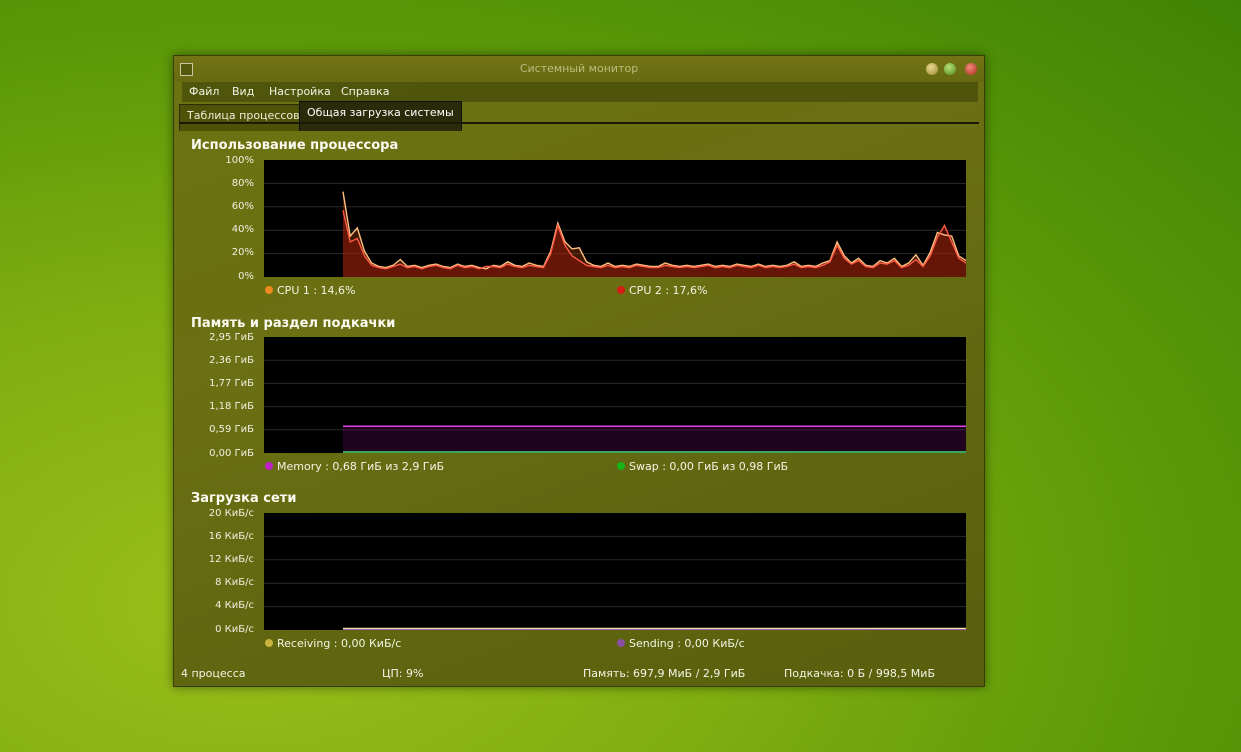 This screenshot has width=1241, height=752. What do you see at coordinates (295, 145) in the screenshot?
I see `cpu-section-title: Использование процессора` at bounding box center [295, 145].